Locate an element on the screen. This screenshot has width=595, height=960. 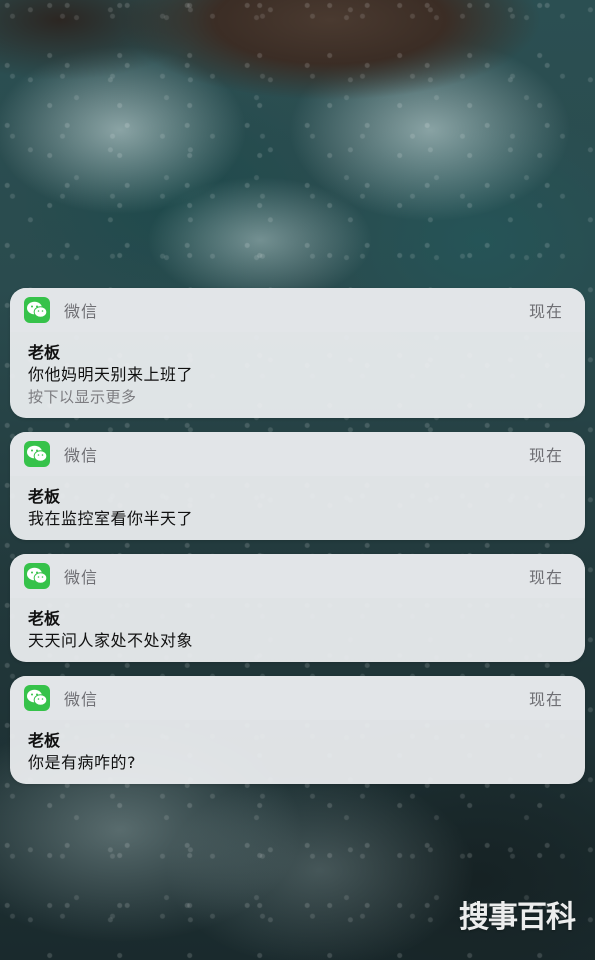
show-more-hint: 按下以显示更多 is located at coordinates (82, 397).